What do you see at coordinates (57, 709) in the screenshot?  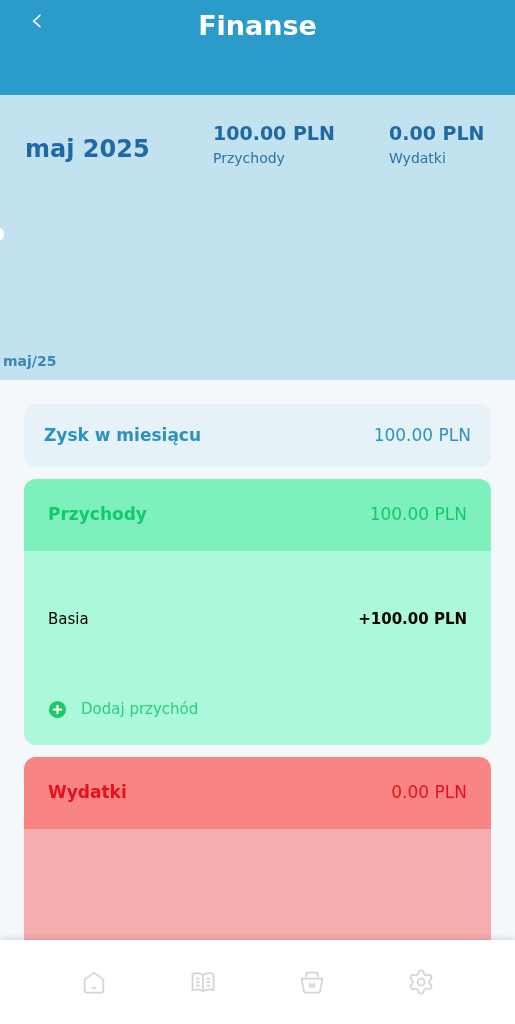 I see `plus-circle-icon` at bounding box center [57, 709].